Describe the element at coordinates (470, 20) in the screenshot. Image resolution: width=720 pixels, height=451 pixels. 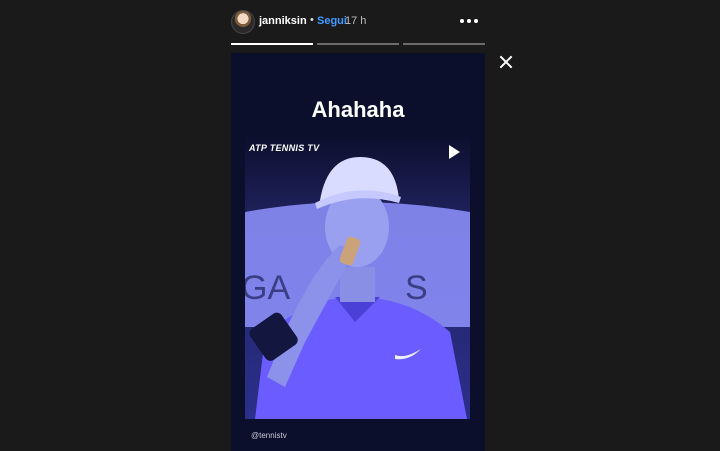
I see `more-options-icon` at that location.